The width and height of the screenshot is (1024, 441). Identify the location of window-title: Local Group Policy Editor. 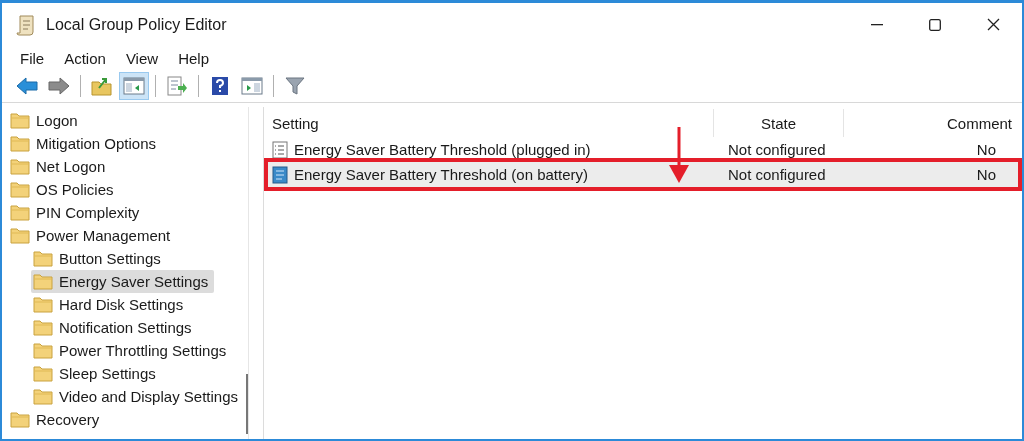
(137, 24).